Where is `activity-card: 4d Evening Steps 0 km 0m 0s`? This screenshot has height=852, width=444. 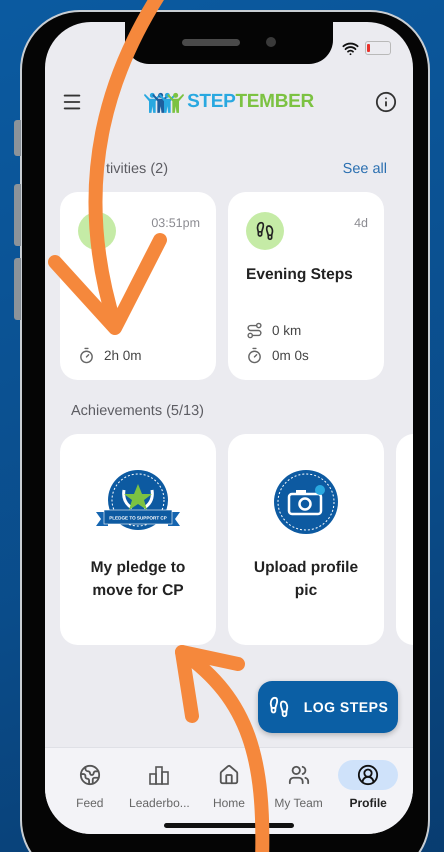
activity-card: 4d Evening Steps 0 km 0m 0s is located at coordinates (306, 286).